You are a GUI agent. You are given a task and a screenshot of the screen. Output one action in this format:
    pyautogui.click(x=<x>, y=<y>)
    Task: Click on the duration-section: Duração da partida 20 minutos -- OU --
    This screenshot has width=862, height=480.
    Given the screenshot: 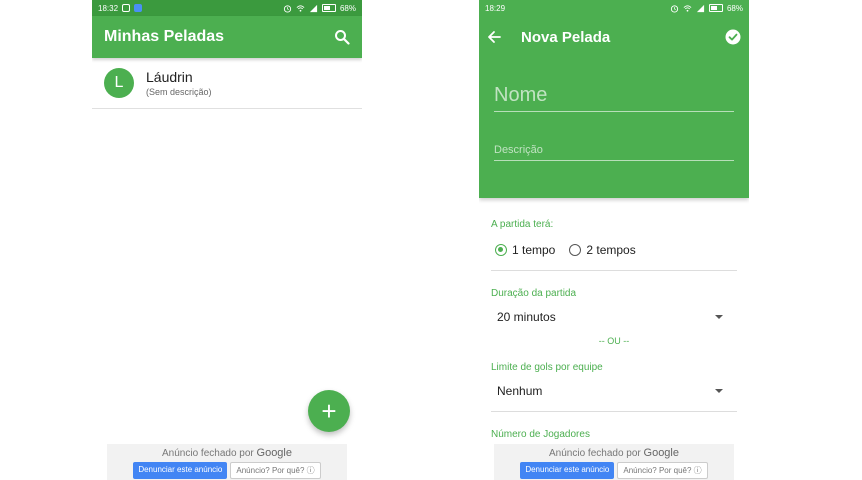 What is the action you would take?
    pyautogui.click(x=614, y=317)
    